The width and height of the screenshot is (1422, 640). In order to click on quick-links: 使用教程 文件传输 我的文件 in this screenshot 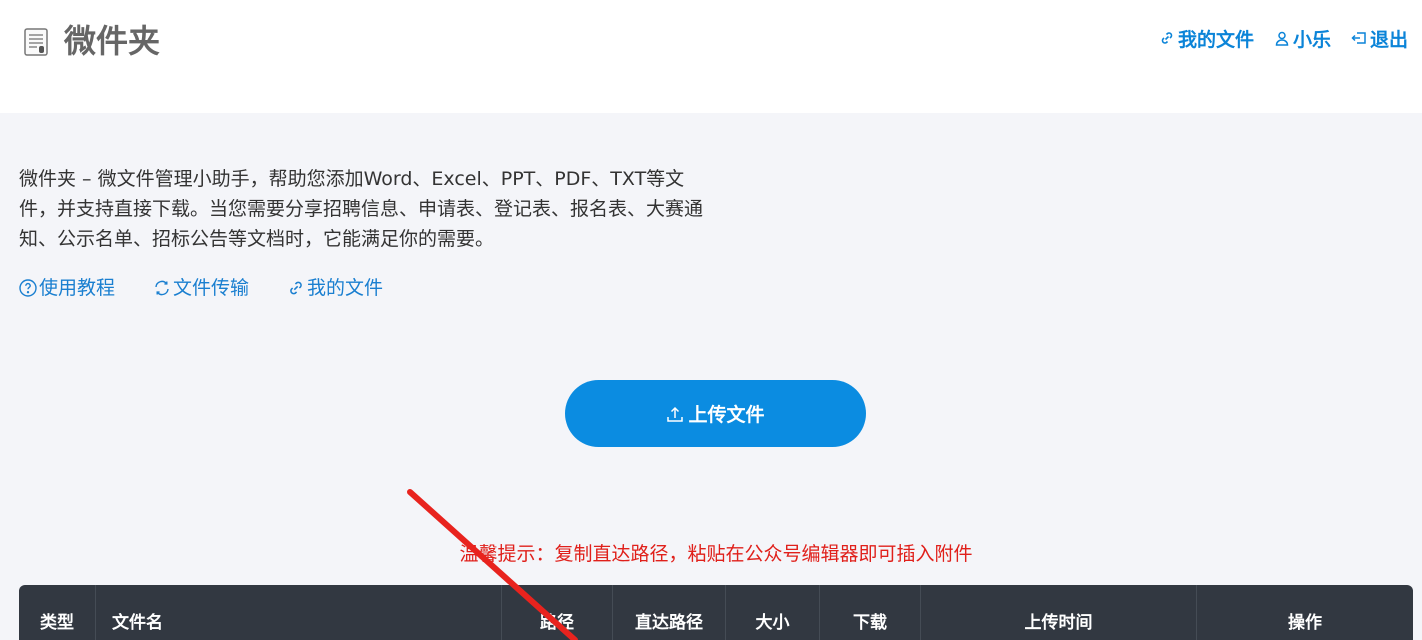, I will do `click(201, 288)`.